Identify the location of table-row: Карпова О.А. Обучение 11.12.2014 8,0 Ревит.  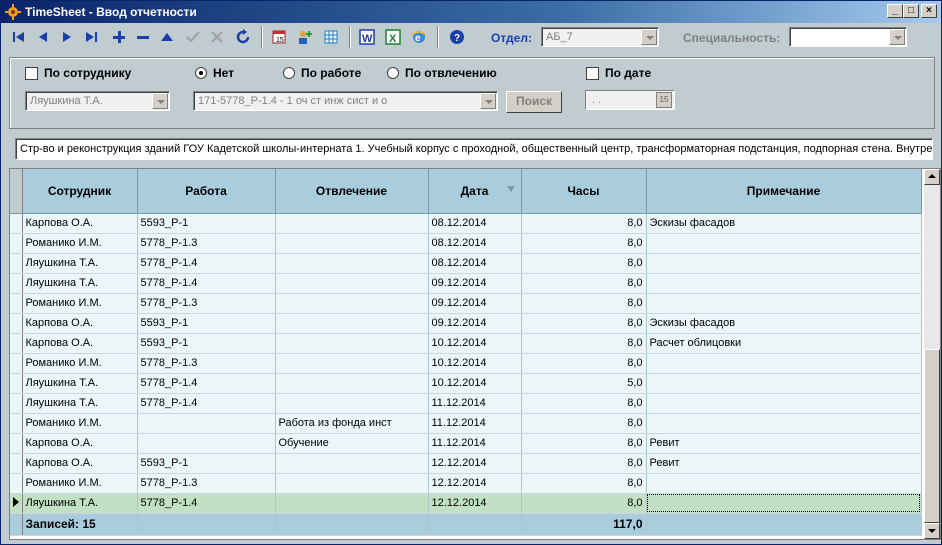
(466, 443).